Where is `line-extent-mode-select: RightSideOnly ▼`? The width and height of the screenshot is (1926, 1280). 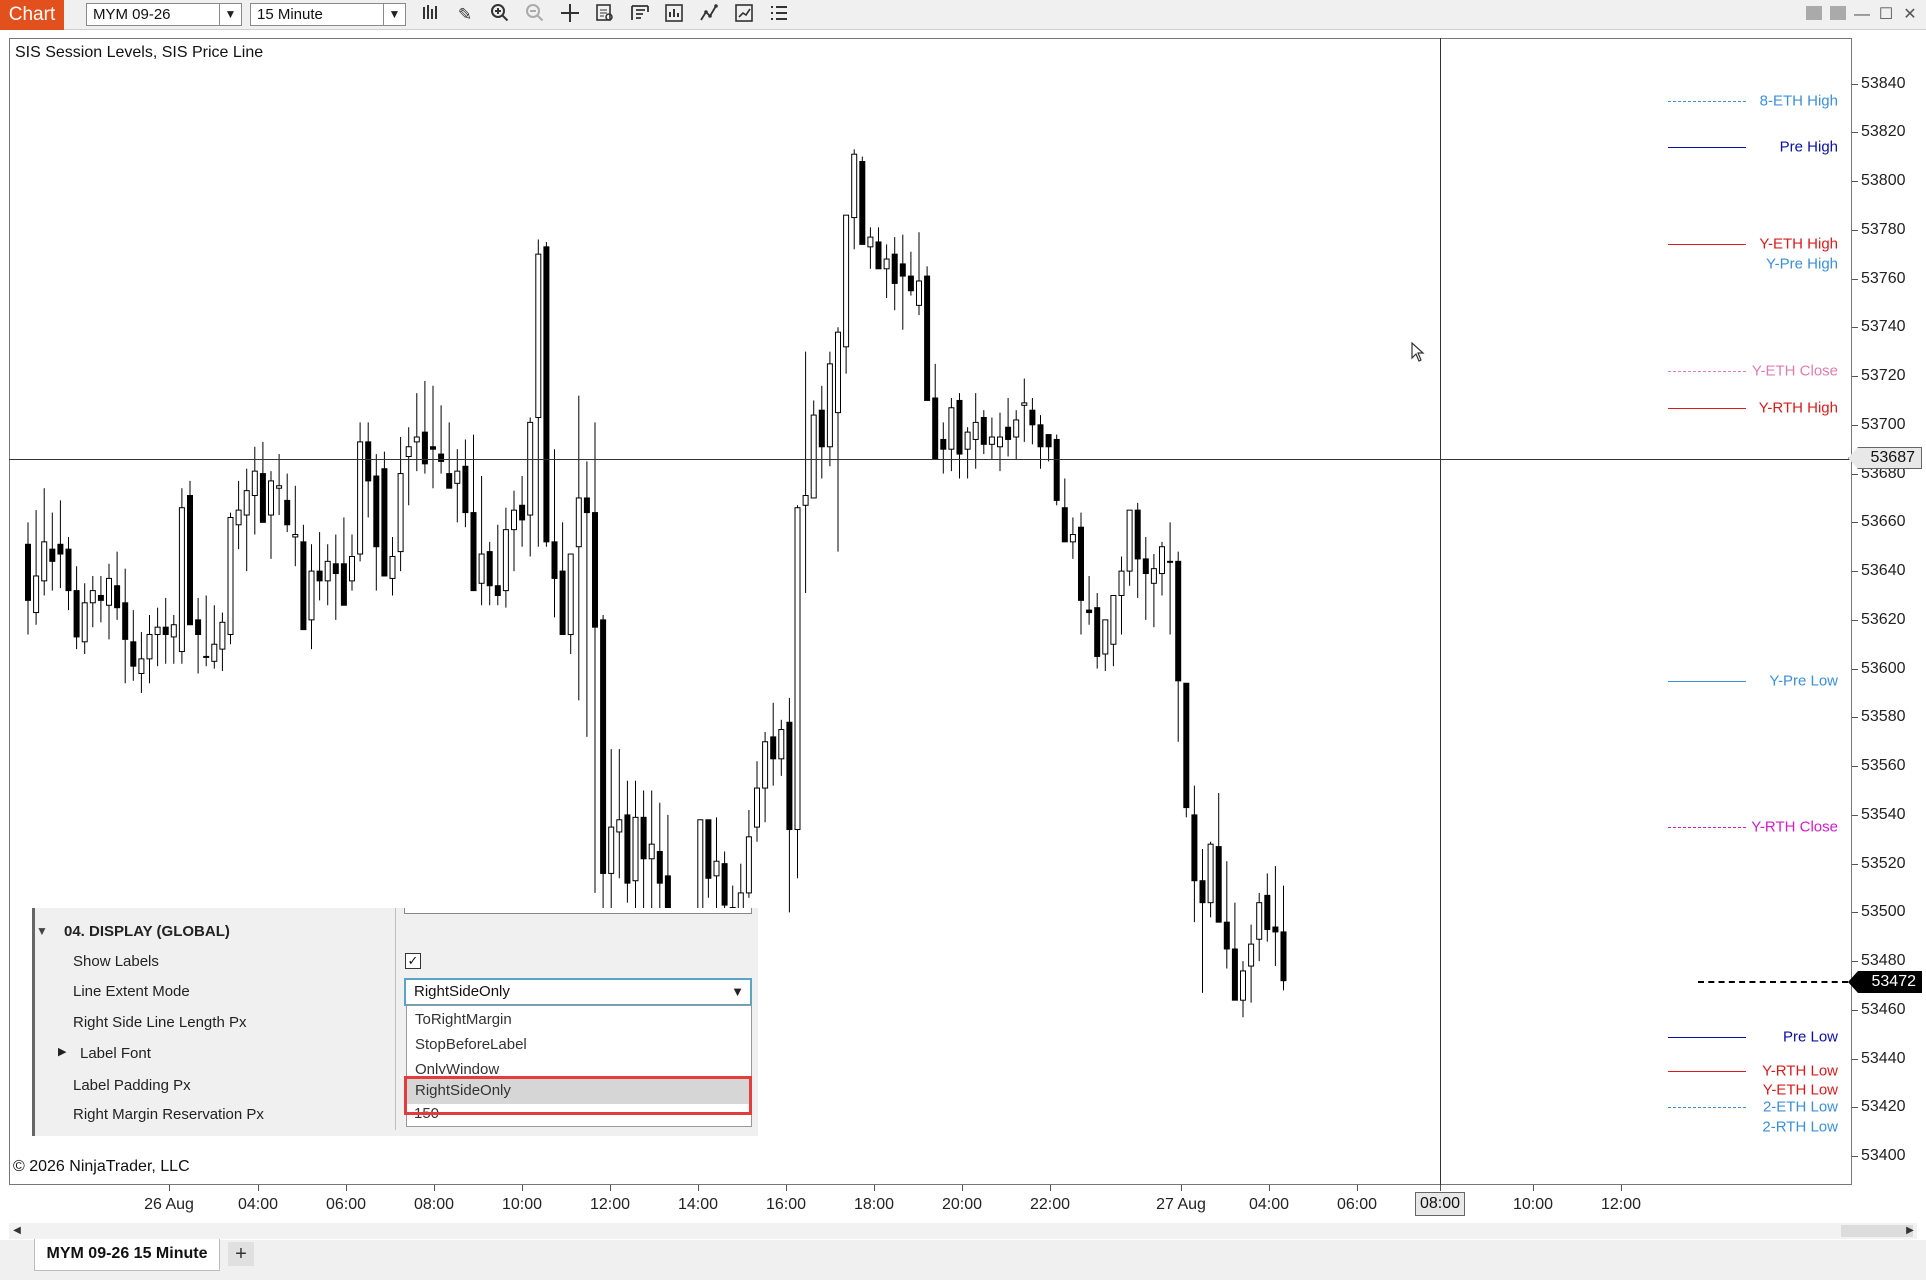 line-extent-mode-select: RightSideOnly ▼ is located at coordinates (578, 992).